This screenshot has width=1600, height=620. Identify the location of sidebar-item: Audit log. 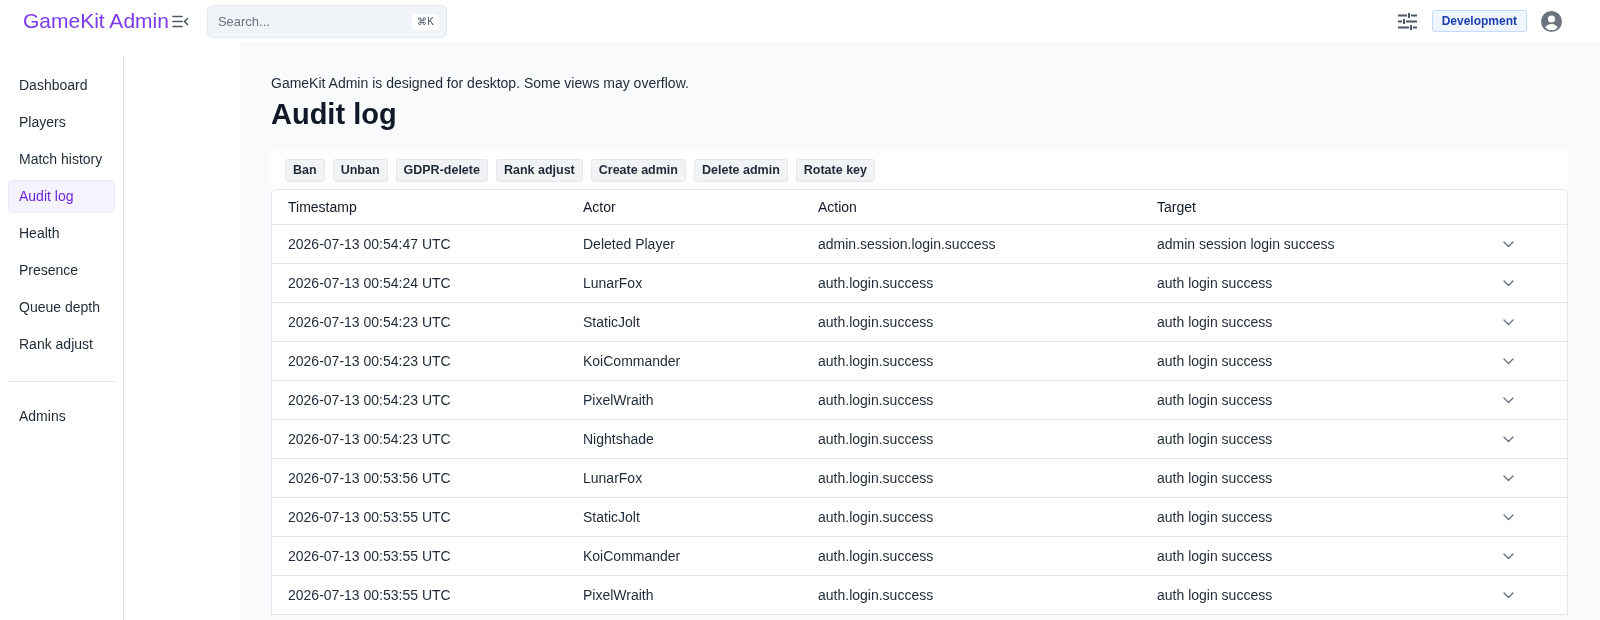
(61, 196).